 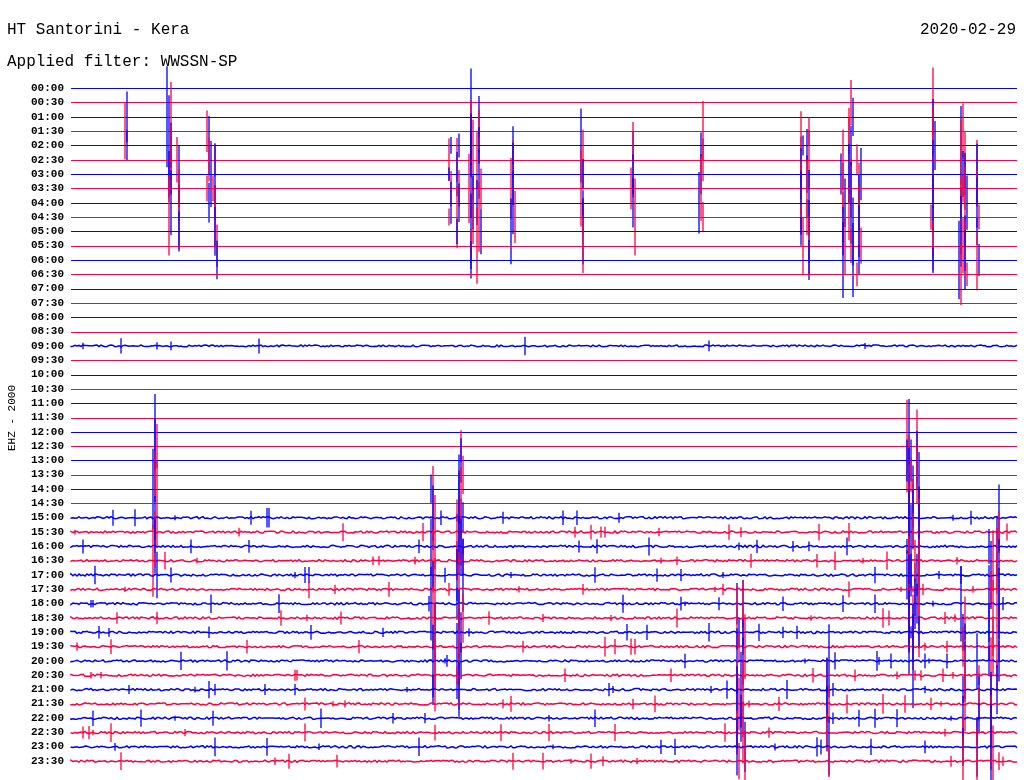 I want to click on time-label: 15:00, so click(x=47, y=517).